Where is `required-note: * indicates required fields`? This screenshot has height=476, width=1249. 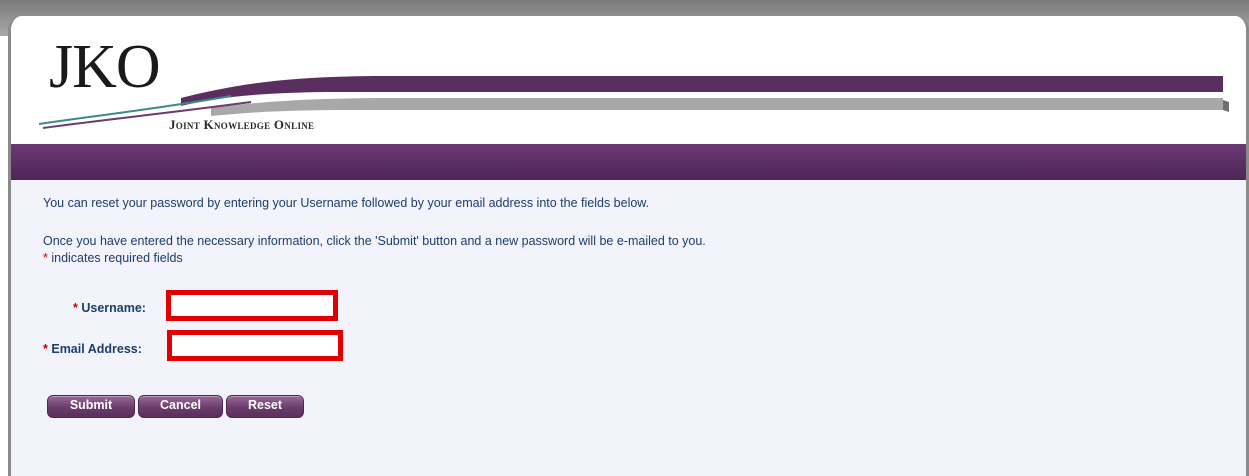 required-note: * indicates required fields is located at coordinates (113, 258).